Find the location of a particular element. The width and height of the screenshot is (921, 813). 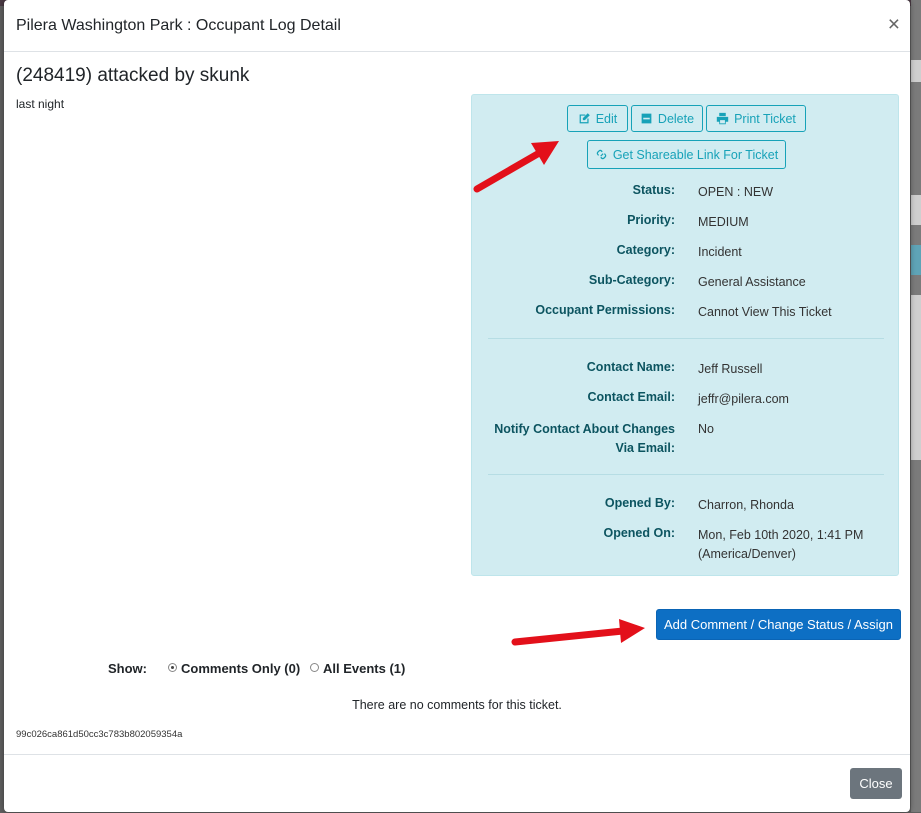

delete-button: Delete is located at coordinates (667, 118).